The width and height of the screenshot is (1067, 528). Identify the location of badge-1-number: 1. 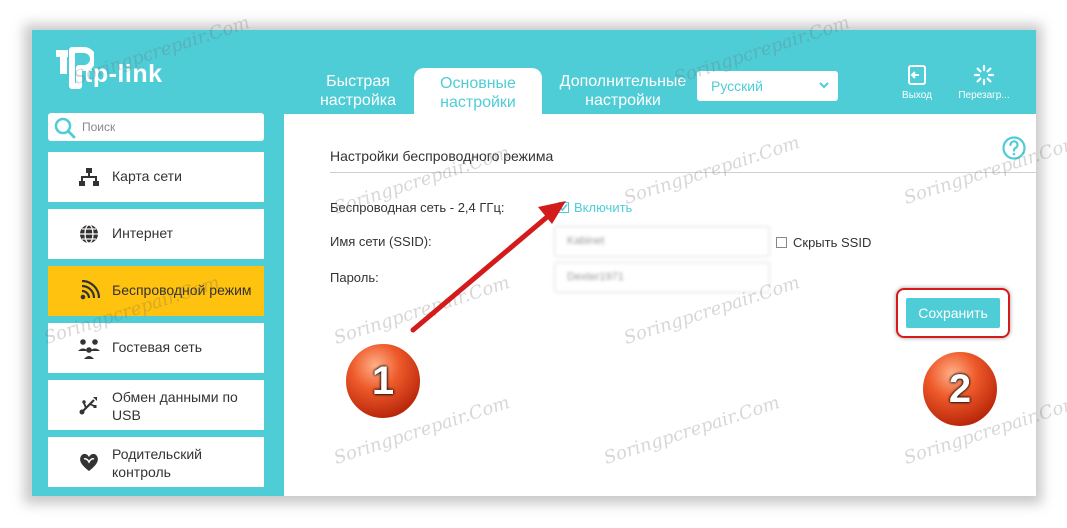
(383, 381).